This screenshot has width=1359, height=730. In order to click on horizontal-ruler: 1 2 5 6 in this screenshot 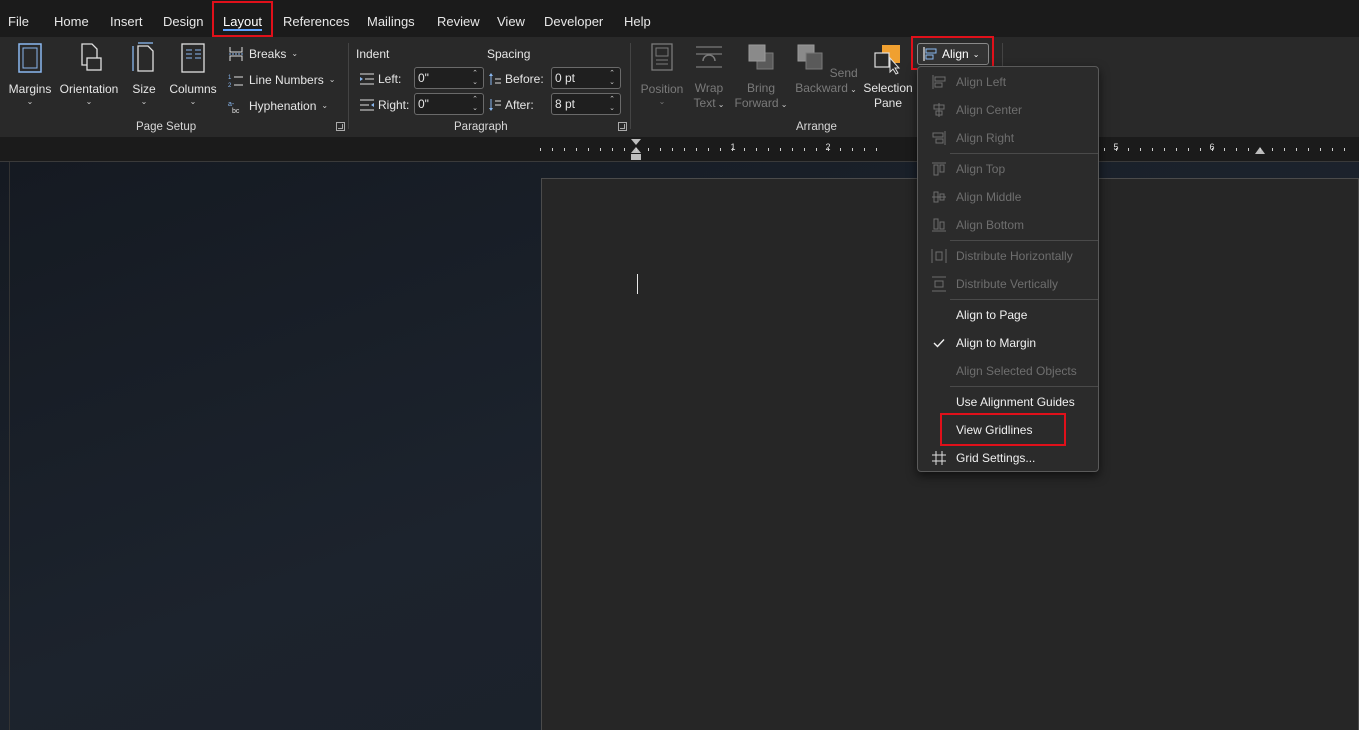, I will do `click(679, 149)`.